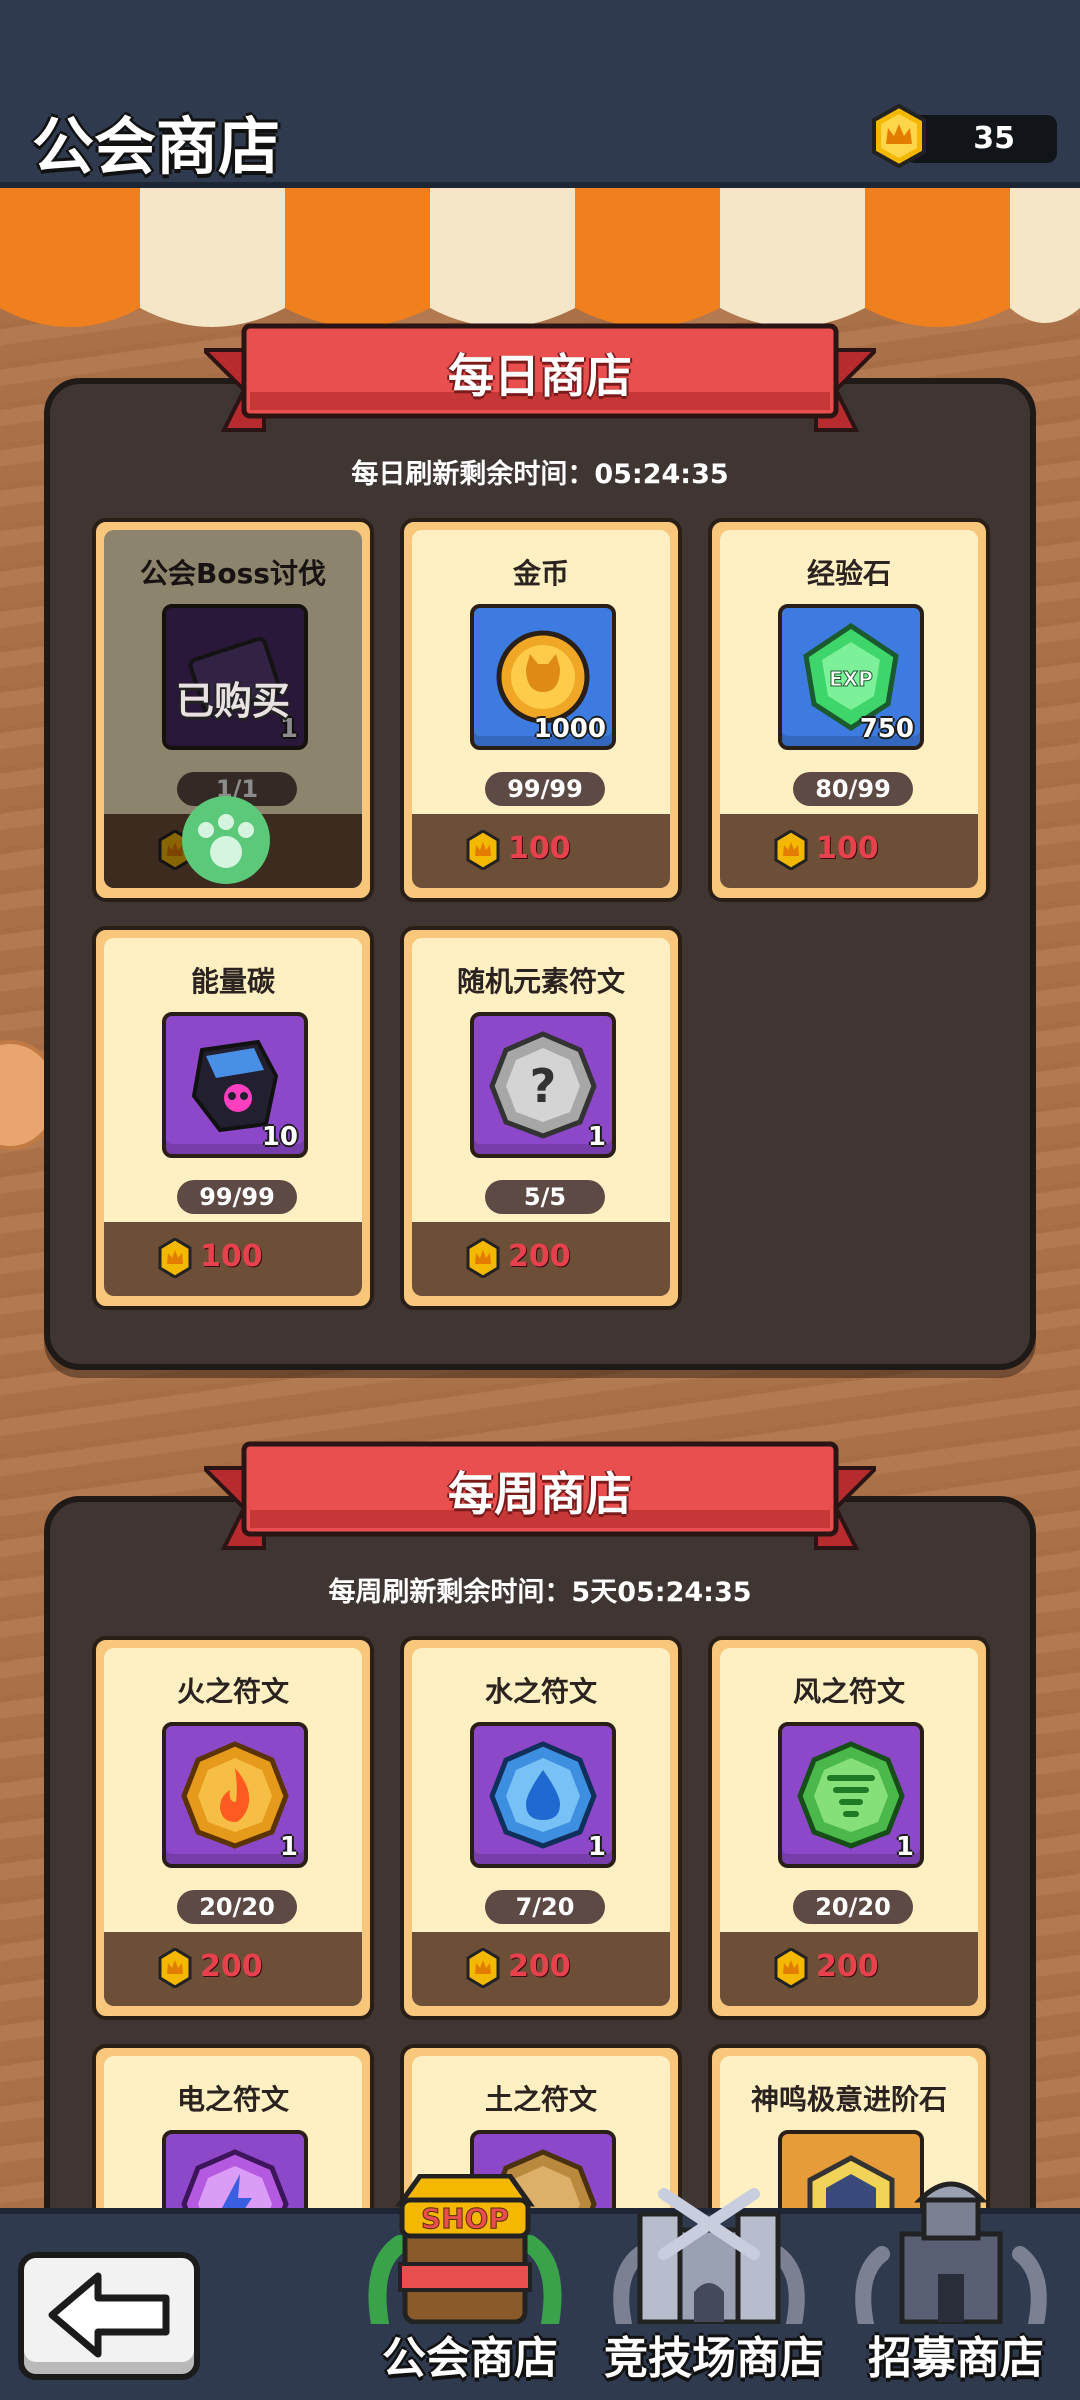 This screenshot has height=2400, width=1080. What do you see at coordinates (540, 1592) in the screenshot?
I see `weekly-refresh-timer: 每周刷新剩余时间：5天05:24:35` at bounding box center [540, 1592].